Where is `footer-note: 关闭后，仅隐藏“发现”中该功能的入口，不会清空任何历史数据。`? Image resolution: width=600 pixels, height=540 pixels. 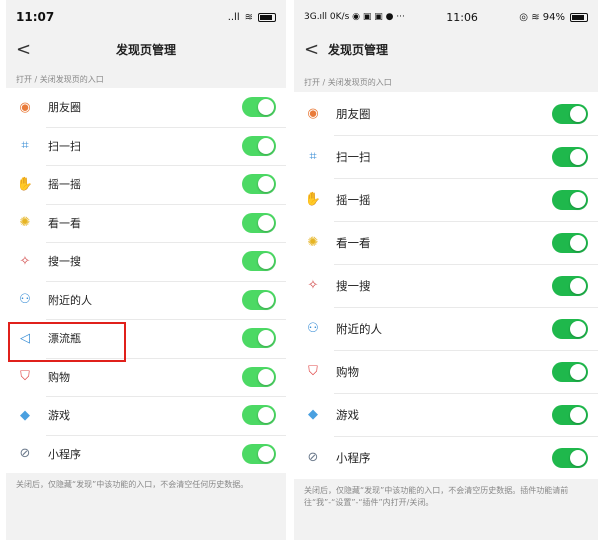
footer-note: 关闭后，仅隐藏“发现”中该功能的入口，不会清空任何历史数据。 is located at coordinates (132, 484).